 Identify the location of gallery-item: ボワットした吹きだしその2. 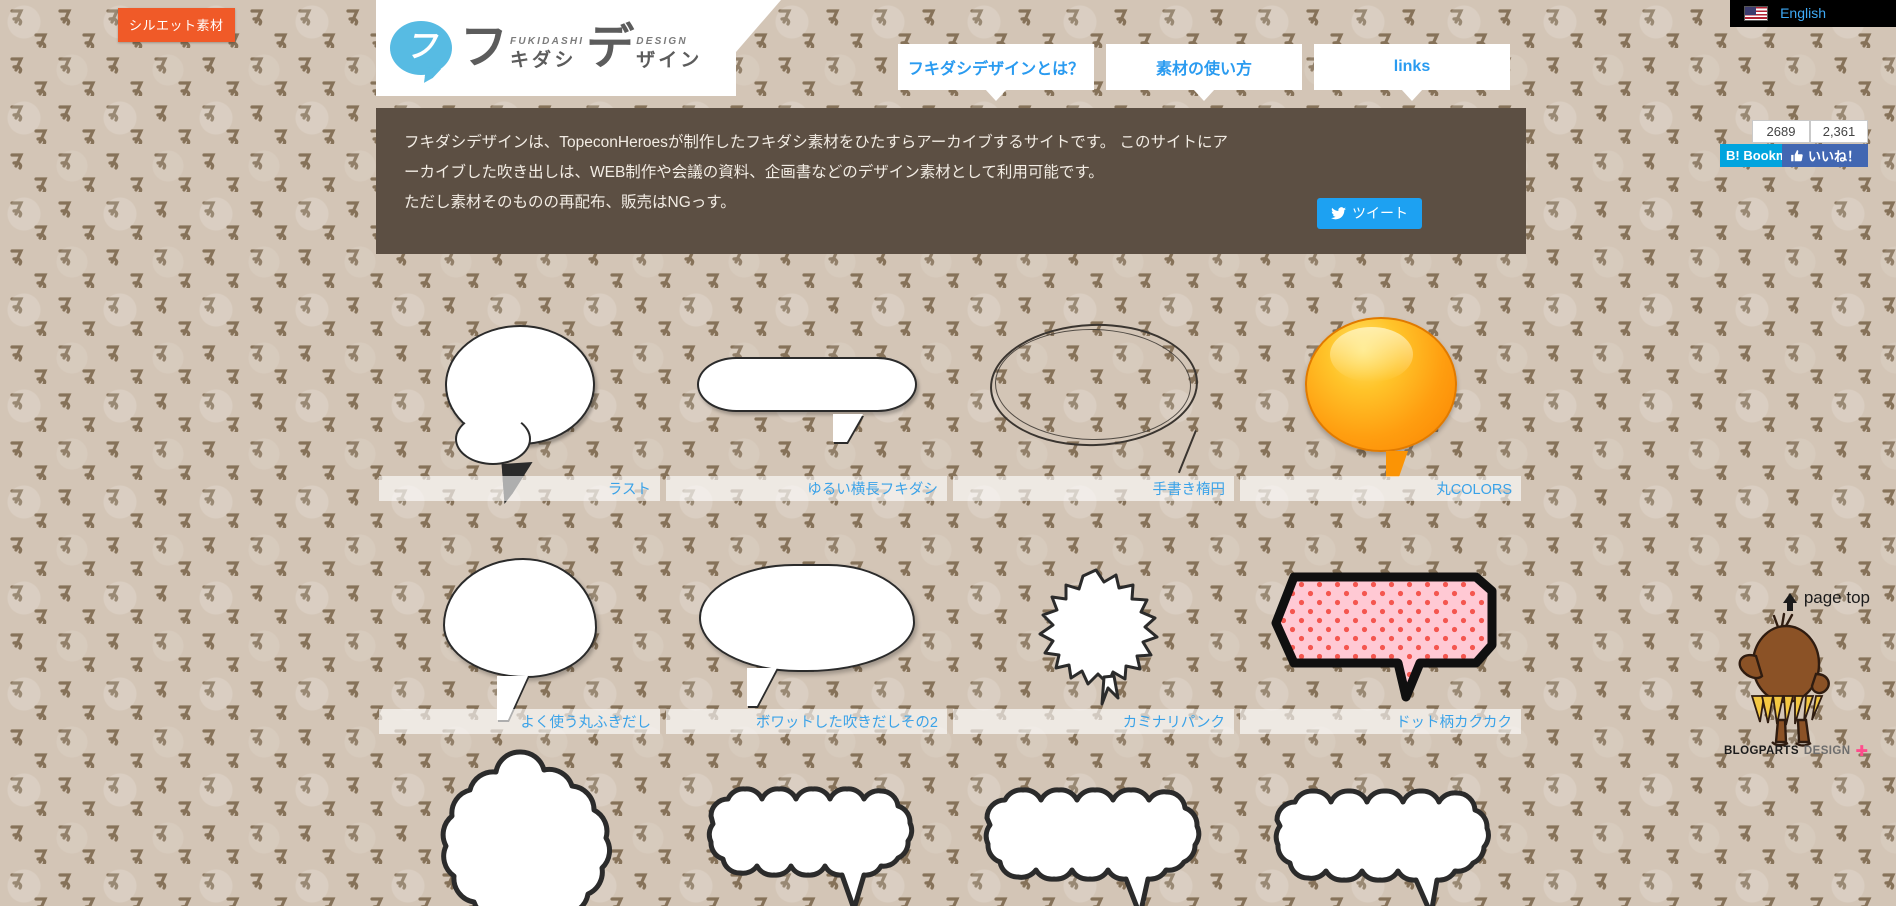
(806, 617).